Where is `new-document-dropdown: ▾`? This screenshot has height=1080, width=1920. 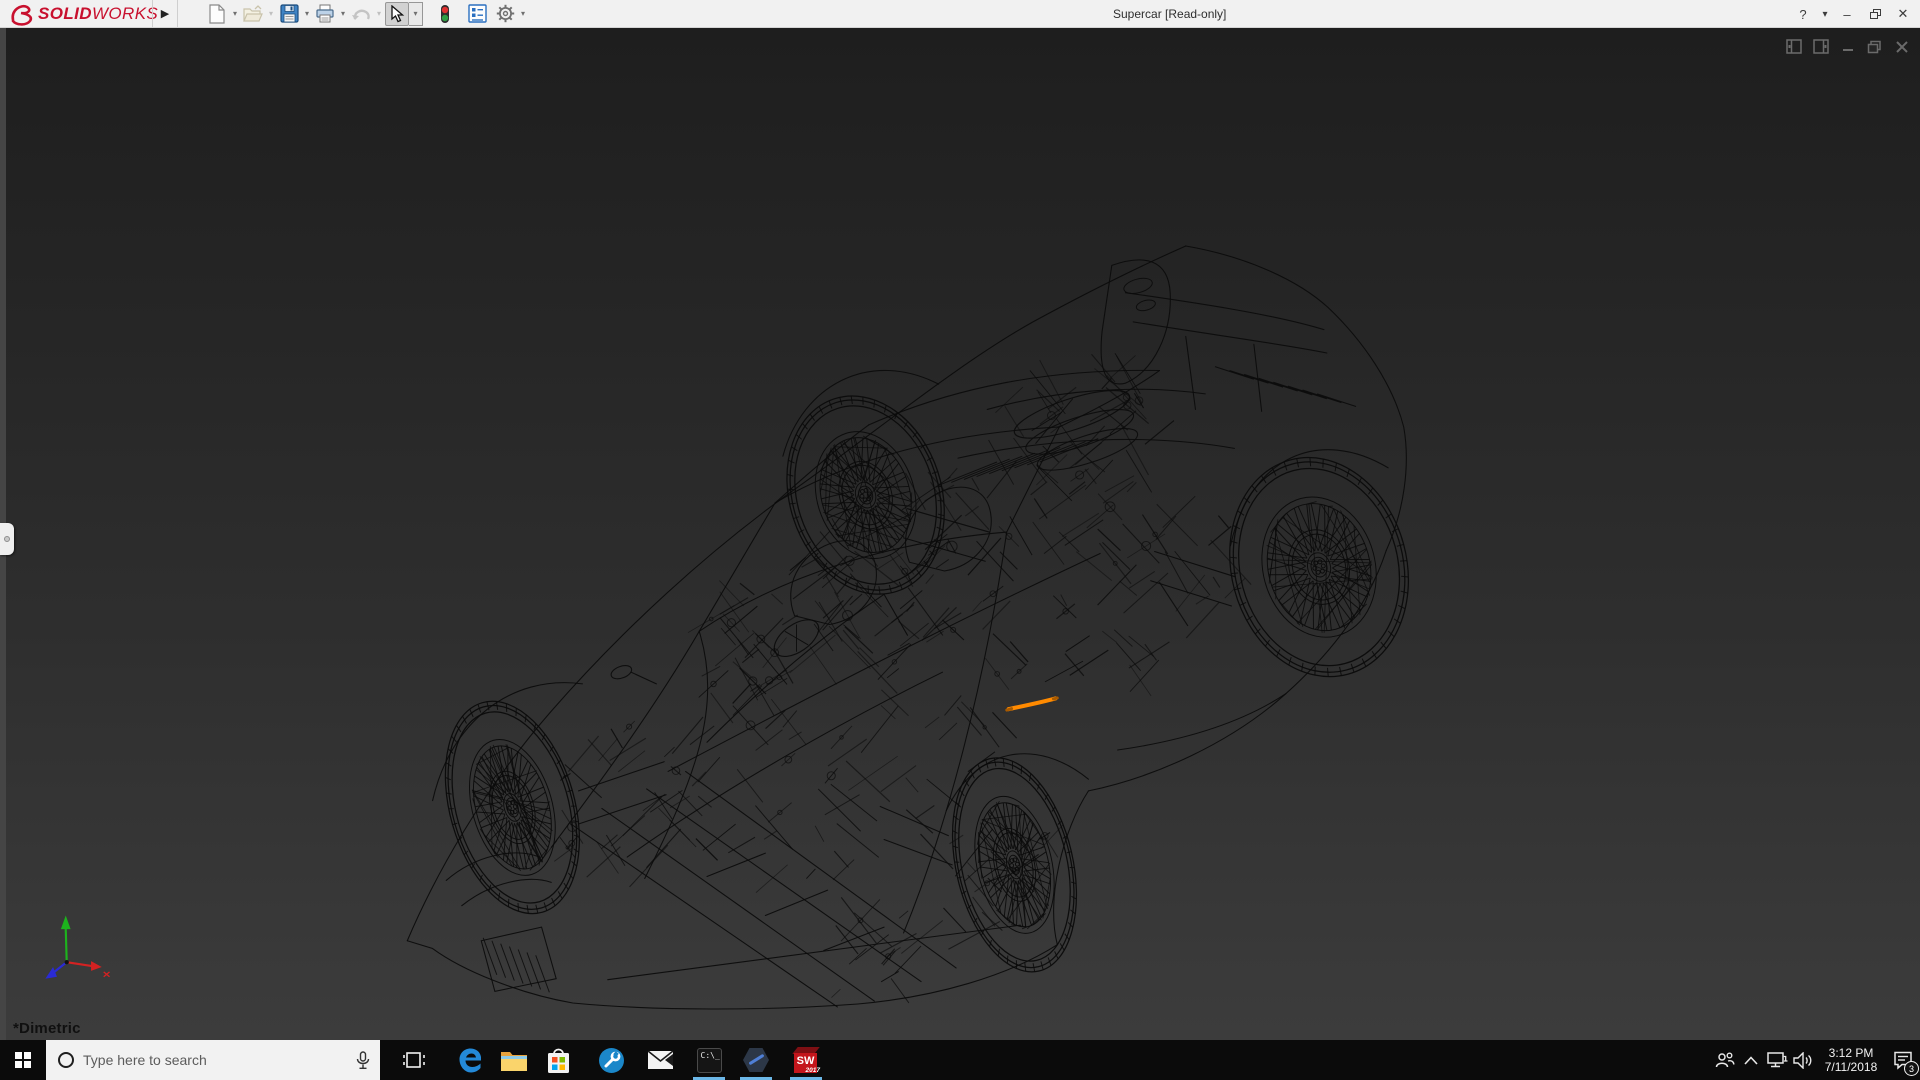
new-document-dropdown: ▾ is located at coordinates (235, 13).